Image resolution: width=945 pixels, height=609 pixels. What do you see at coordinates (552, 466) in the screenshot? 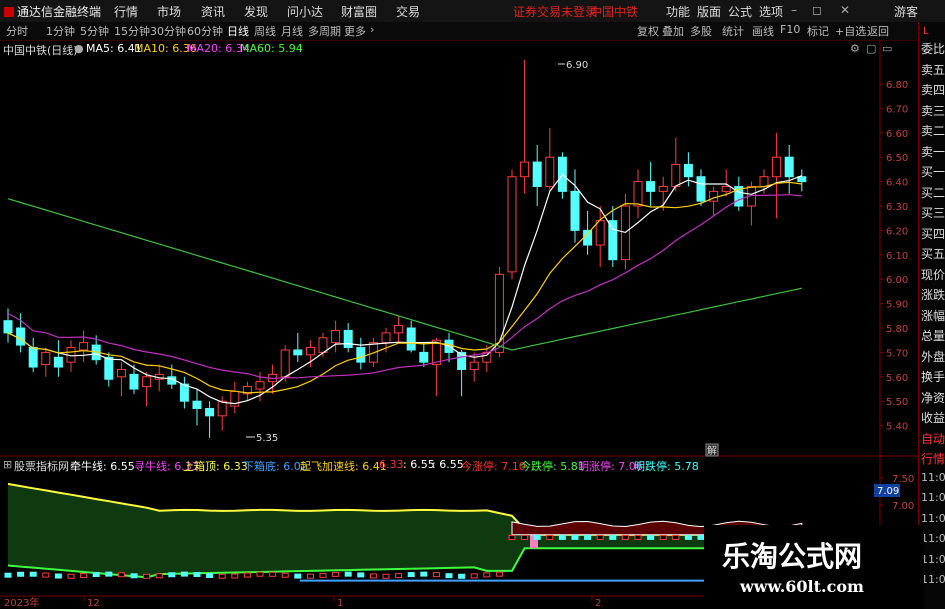
I see `ind-jindieting: 今跌停: 5.81` at bounding box center [552, 466].